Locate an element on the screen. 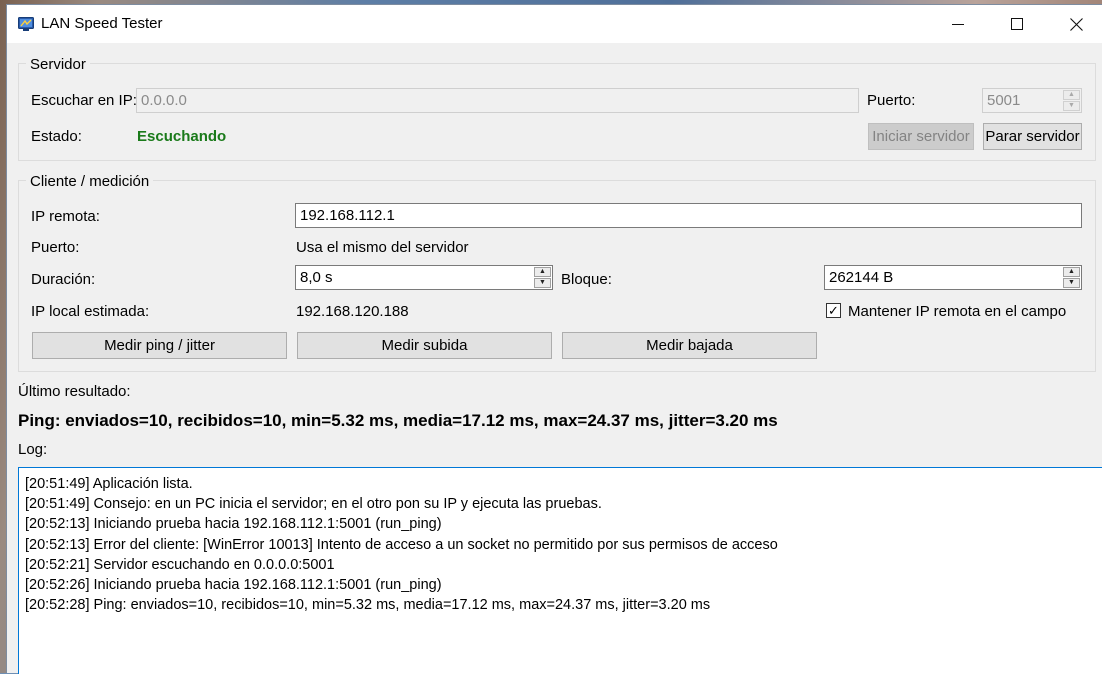 The image size is (1102, 674). remote-ip-input is located at coordinates (688, 215).